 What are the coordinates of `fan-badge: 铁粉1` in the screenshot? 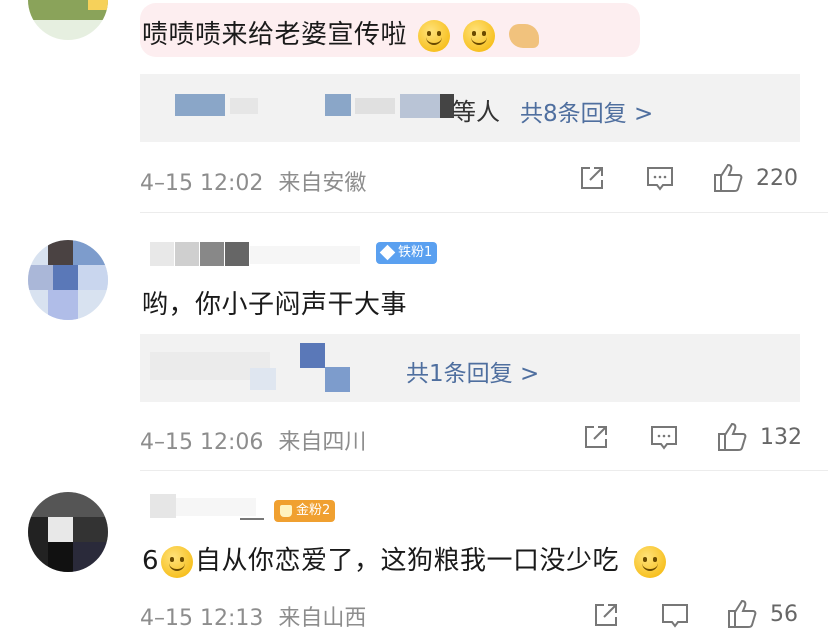 It's located at (407, 253).